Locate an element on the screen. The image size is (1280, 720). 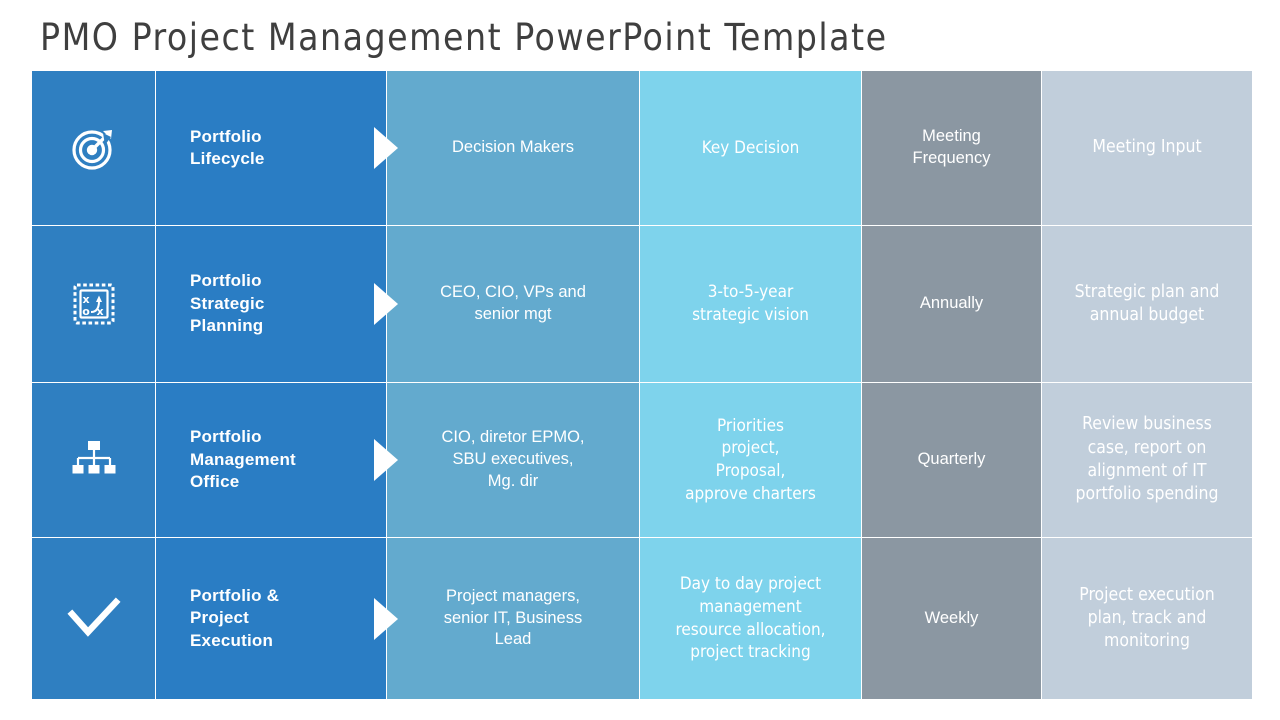
meeting-frequency-text: Meeting Frequency is located at coordinates (951, 147).